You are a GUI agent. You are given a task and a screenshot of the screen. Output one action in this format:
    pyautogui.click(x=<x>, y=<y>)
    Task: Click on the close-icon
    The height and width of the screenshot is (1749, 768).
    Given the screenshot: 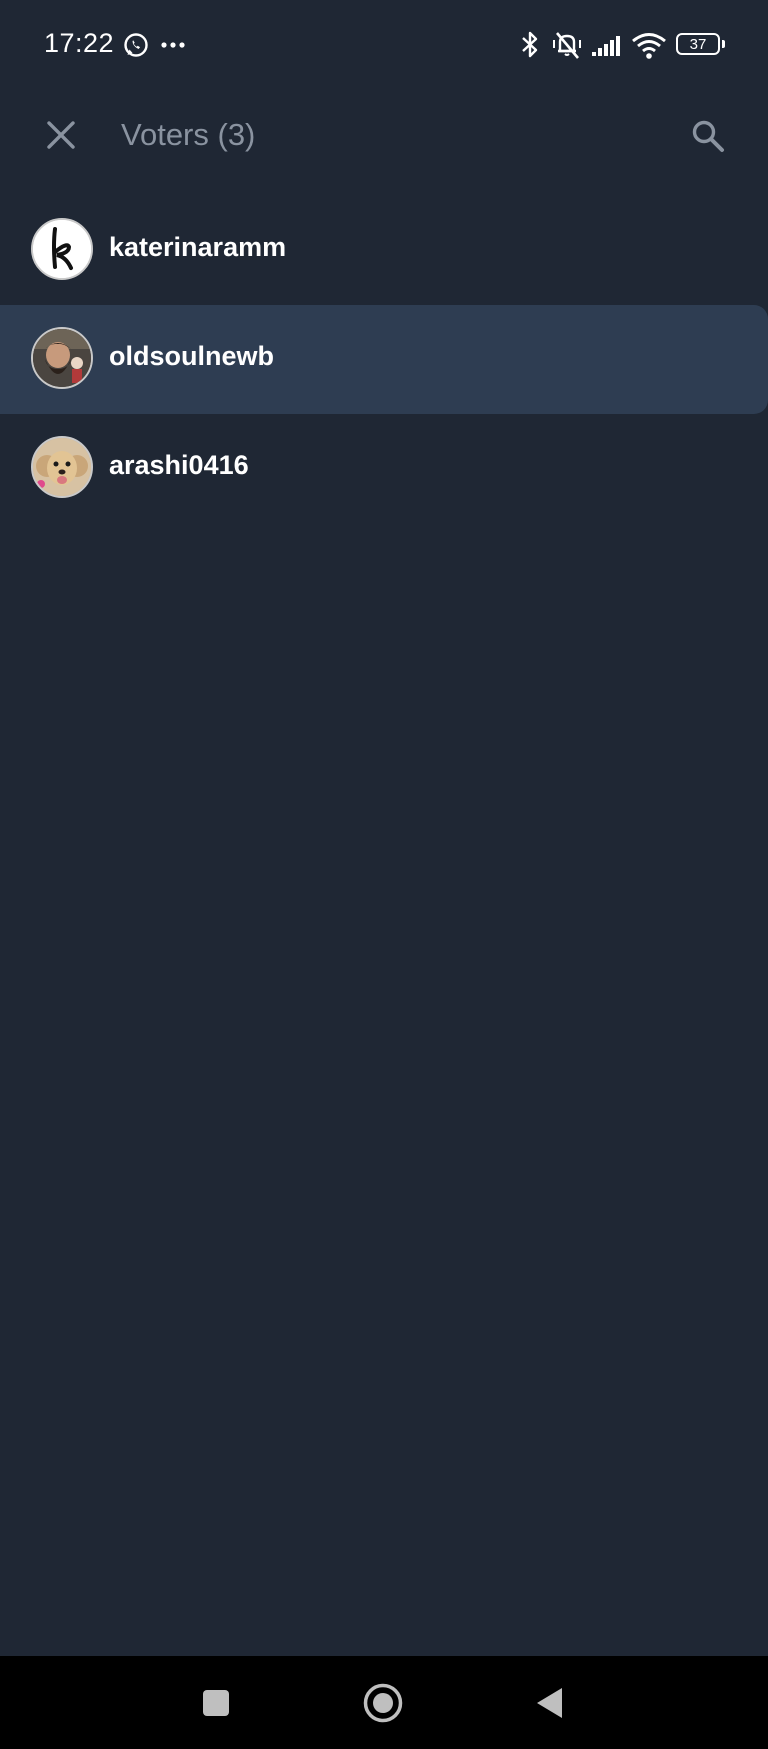 What is the action you would take?
    pyautogui.click(x=61, y=135)
    